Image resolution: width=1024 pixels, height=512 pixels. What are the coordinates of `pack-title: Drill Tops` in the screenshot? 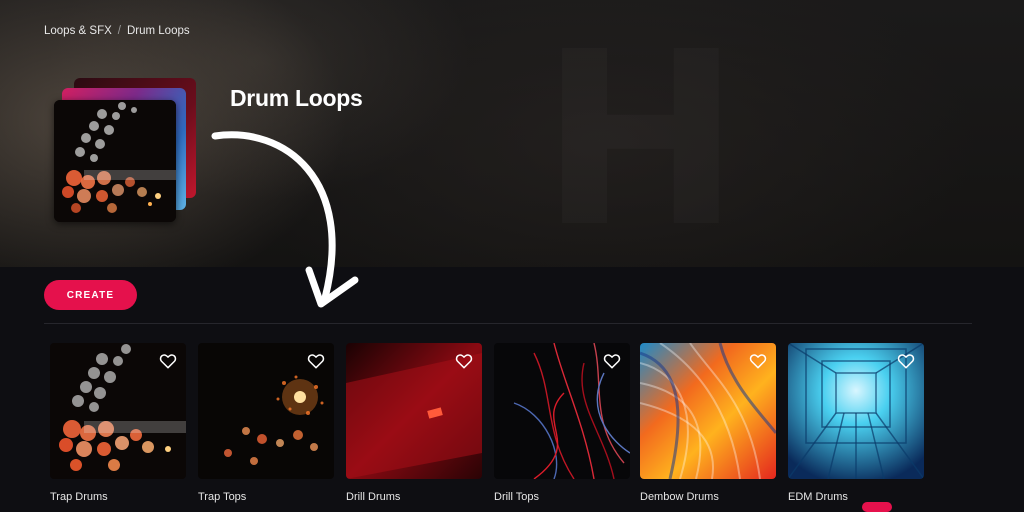 It's located at (516, 497).